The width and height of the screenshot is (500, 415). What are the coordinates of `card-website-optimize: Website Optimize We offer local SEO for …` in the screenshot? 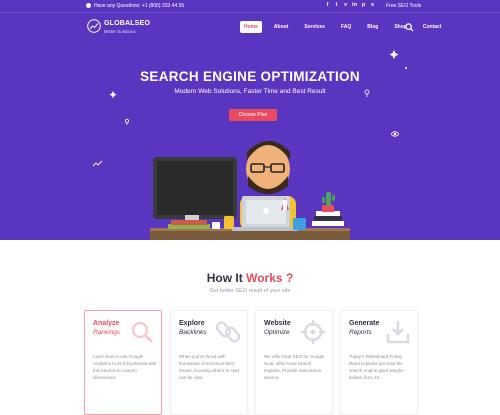 It's located at (294, 362).